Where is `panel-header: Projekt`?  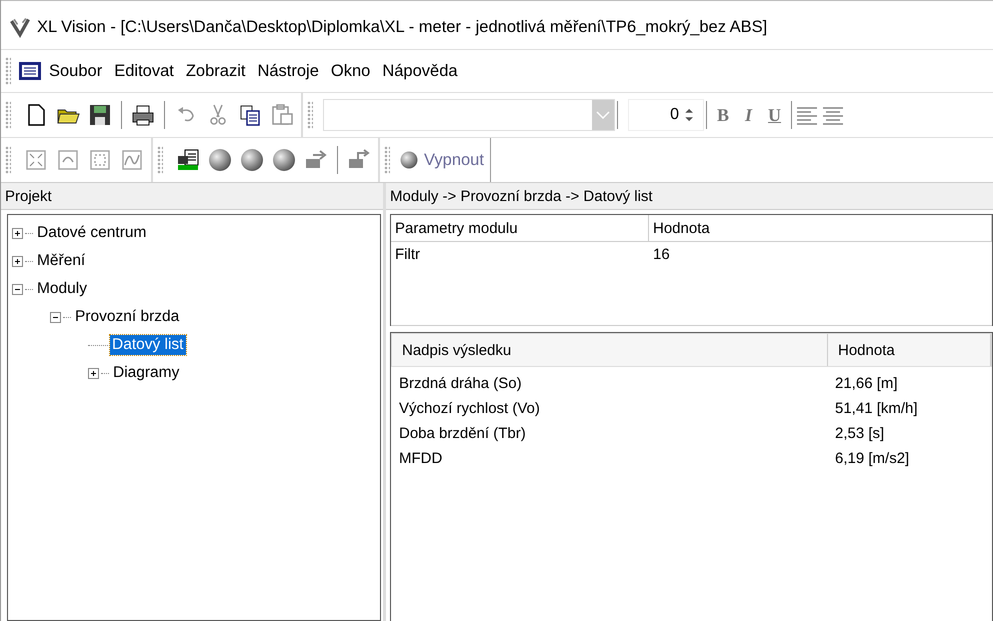 panel-header: Projekt is located at coordinates (192, 196).